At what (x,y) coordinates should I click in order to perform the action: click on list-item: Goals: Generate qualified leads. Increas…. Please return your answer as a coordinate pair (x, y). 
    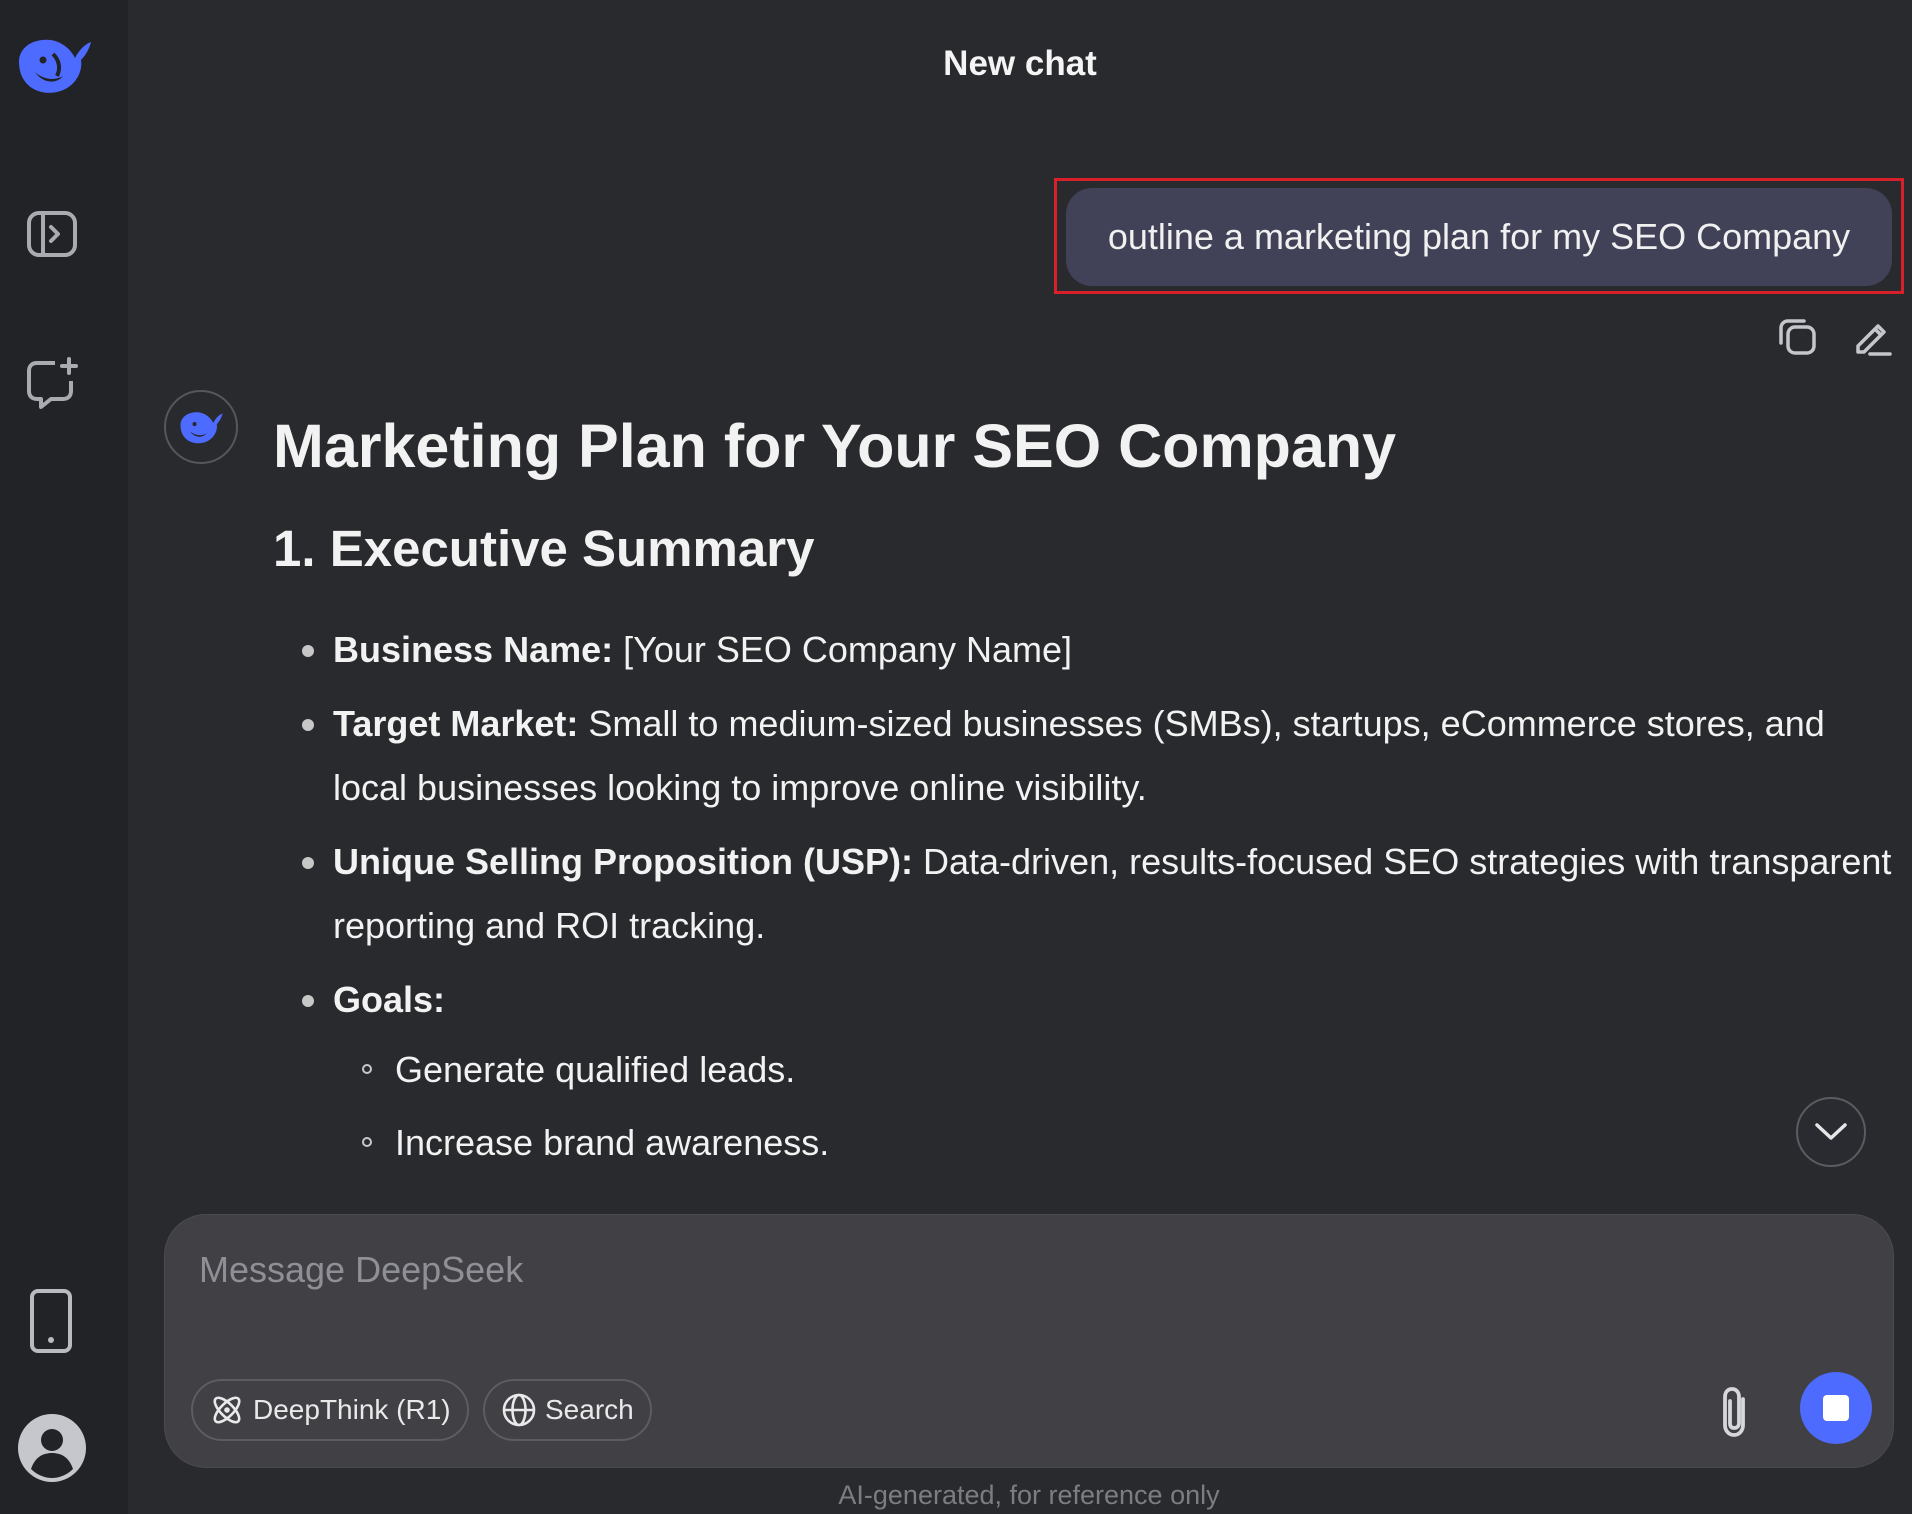
    Looking at the image, I should click on (1097, 1071).